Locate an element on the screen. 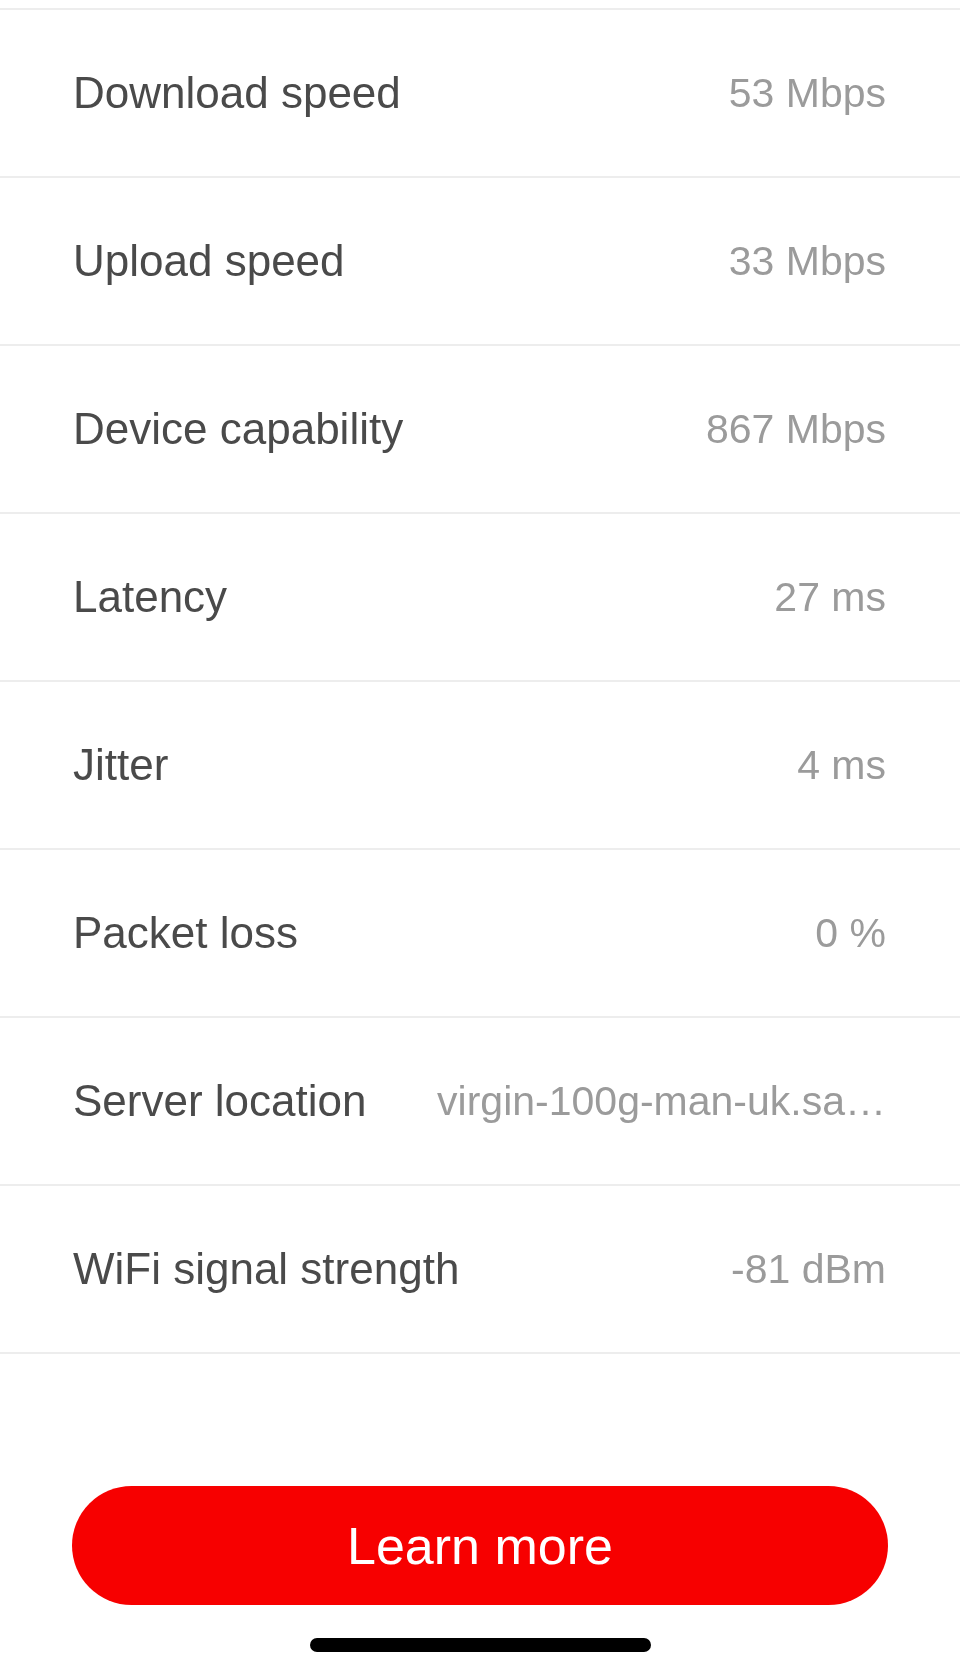 The image size is (960, 1678). row-label: Latency is located at coordinates (150, 597).